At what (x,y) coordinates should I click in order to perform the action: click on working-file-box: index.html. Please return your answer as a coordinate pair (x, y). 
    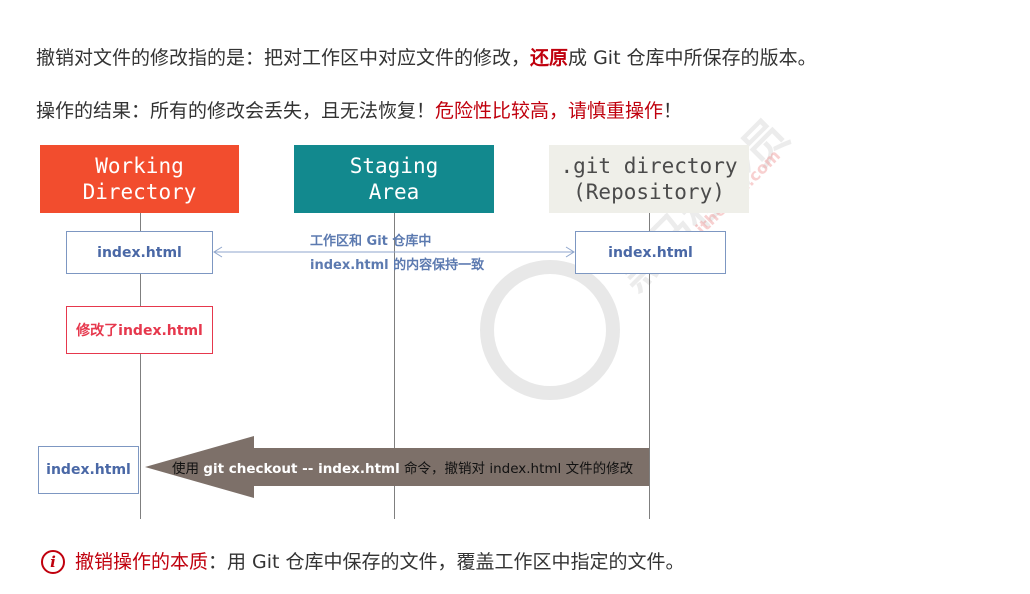
    Looking at the image, I should click on (139, 252).